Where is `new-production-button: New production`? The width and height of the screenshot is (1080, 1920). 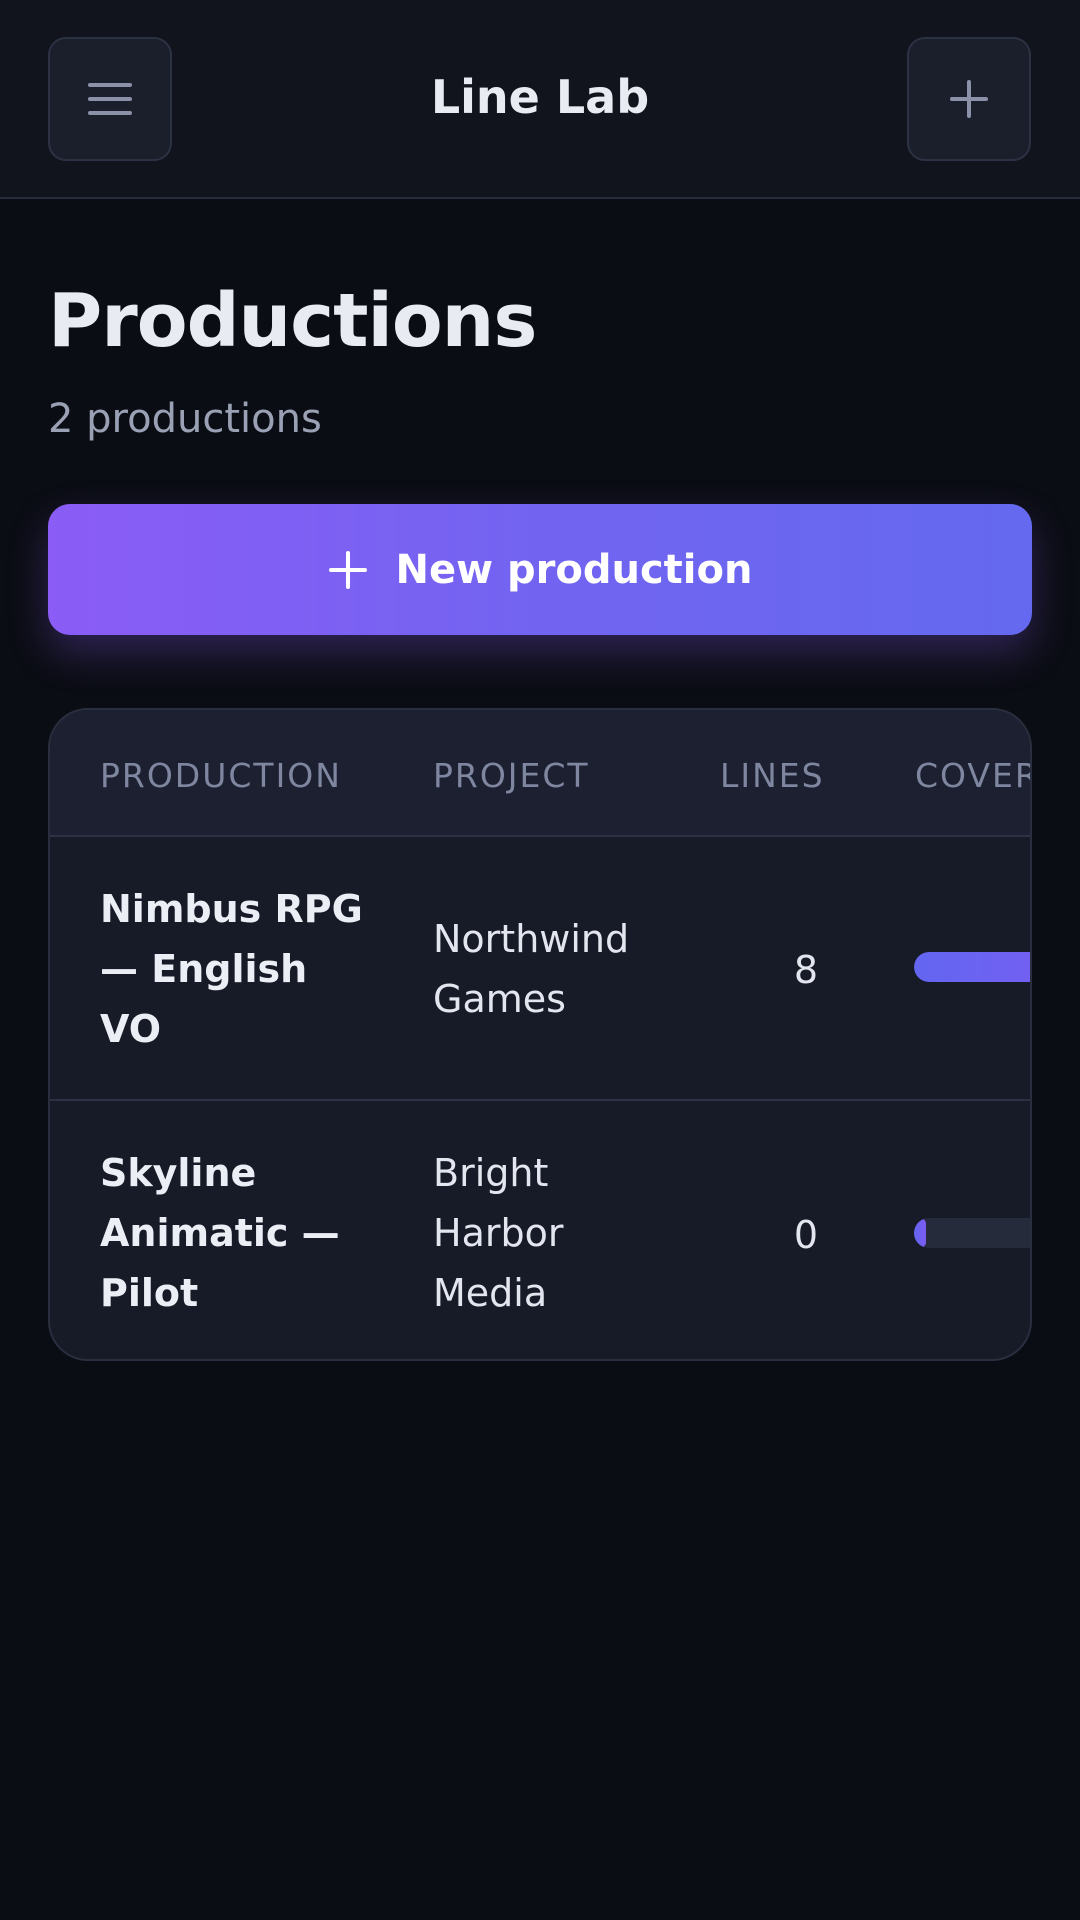
new-production-button: New production is located at coordinates (540, 569).